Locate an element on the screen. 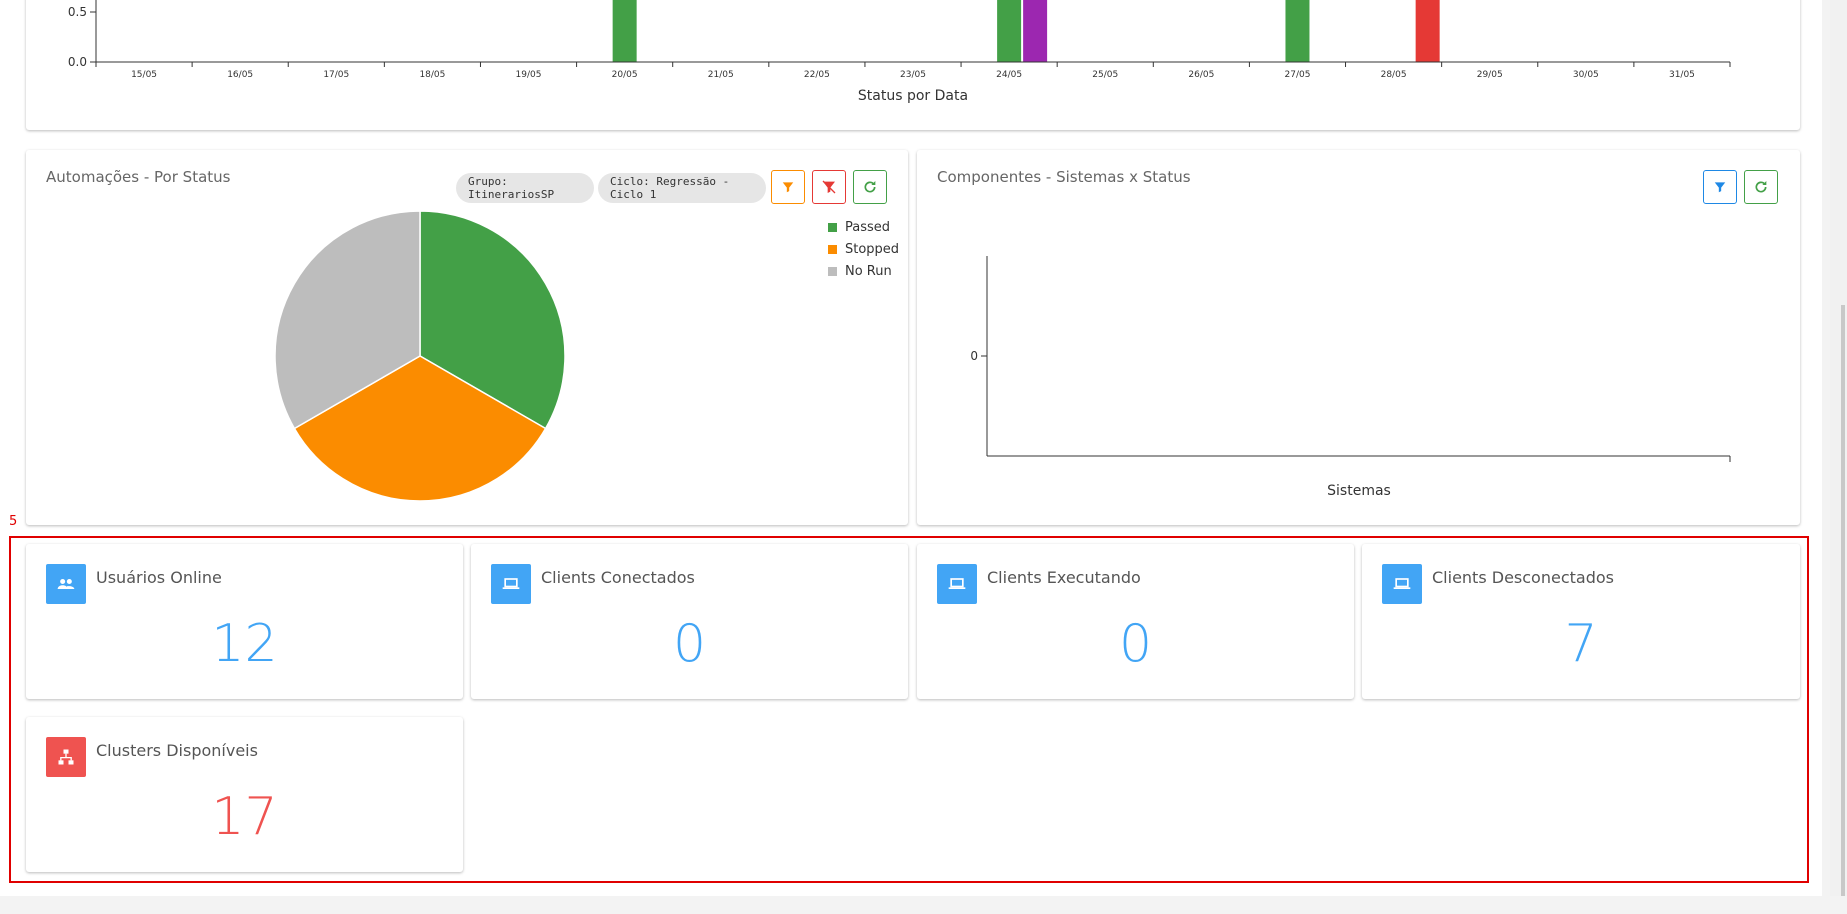 The image size is (1847, 914). x-tick-label: 18/05 is located at coordinates (432, 75).